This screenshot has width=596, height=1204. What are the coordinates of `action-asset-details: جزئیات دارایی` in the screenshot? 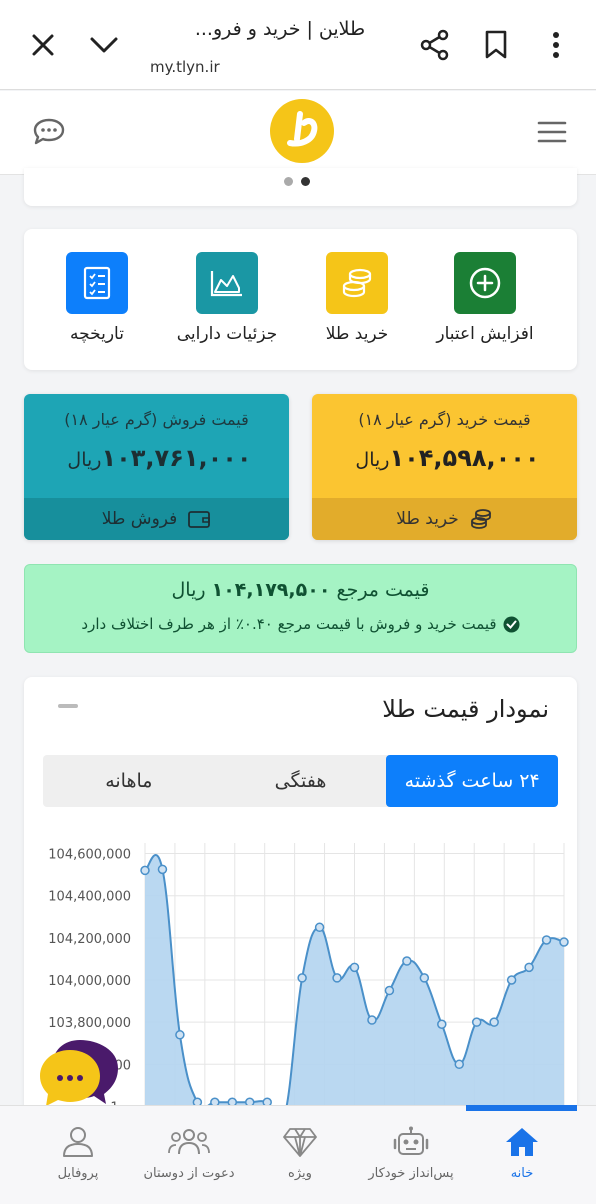 It's located at (227, 298).